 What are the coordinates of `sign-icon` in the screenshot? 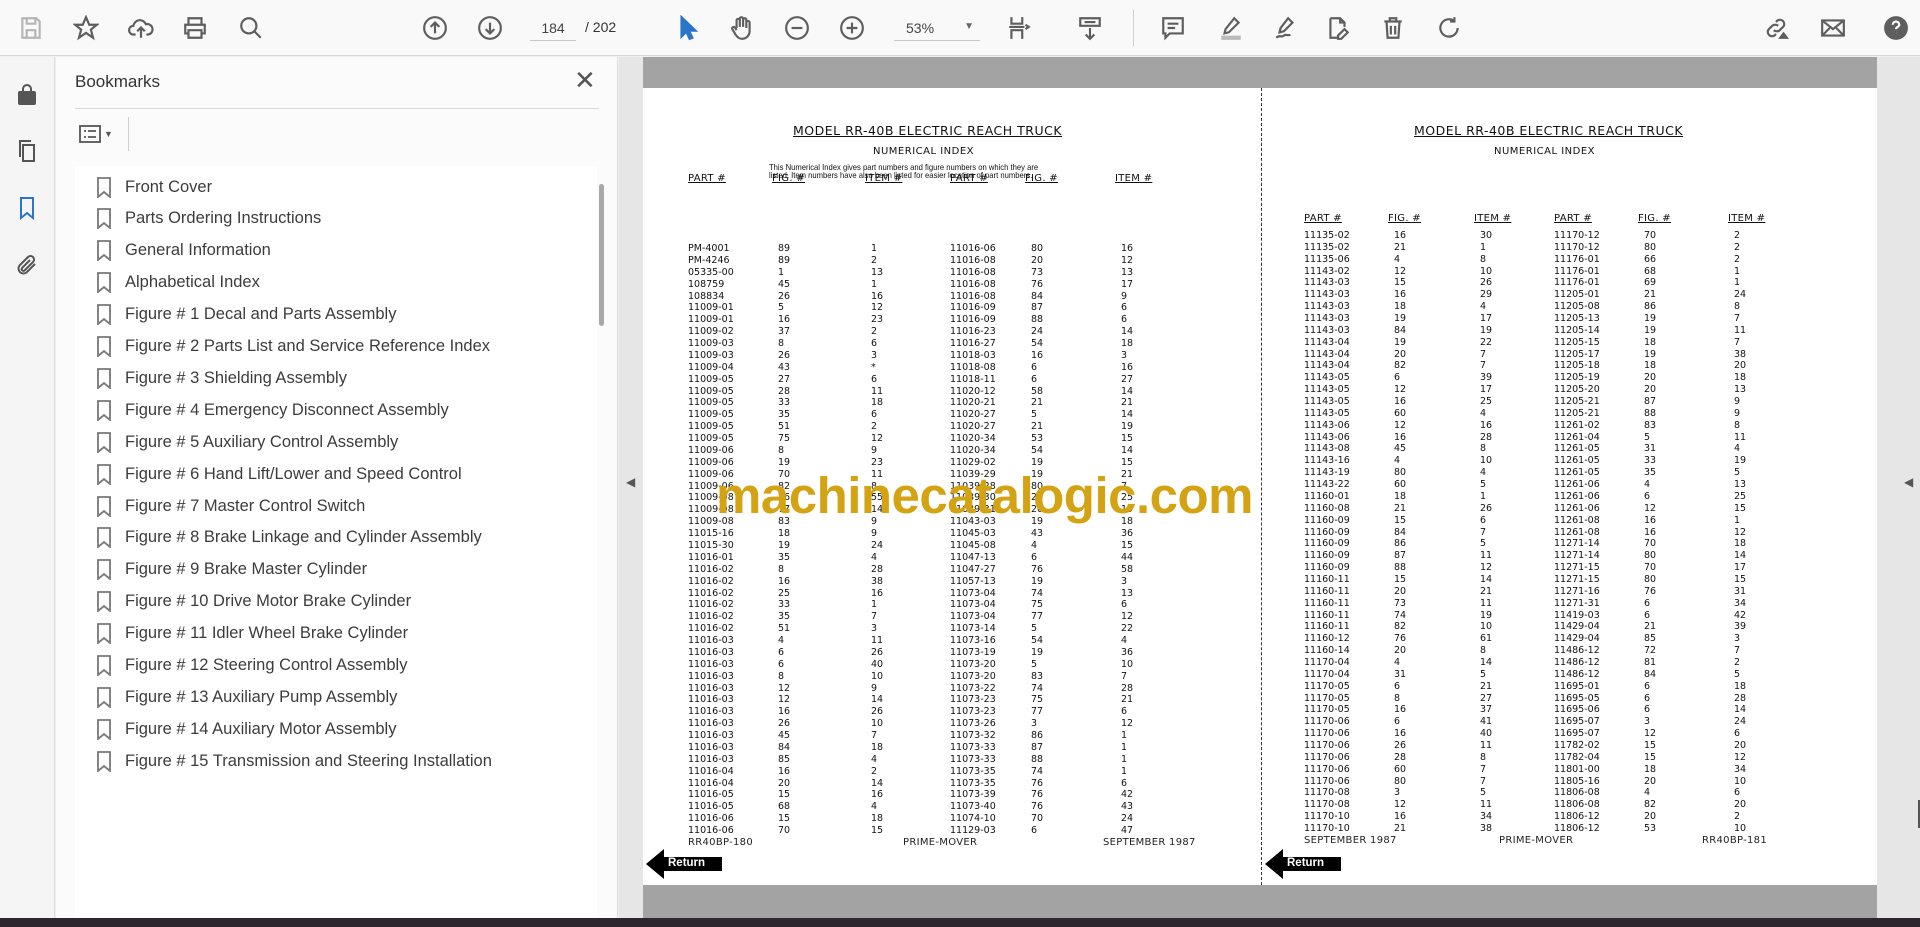 It's located at (1286, 28).